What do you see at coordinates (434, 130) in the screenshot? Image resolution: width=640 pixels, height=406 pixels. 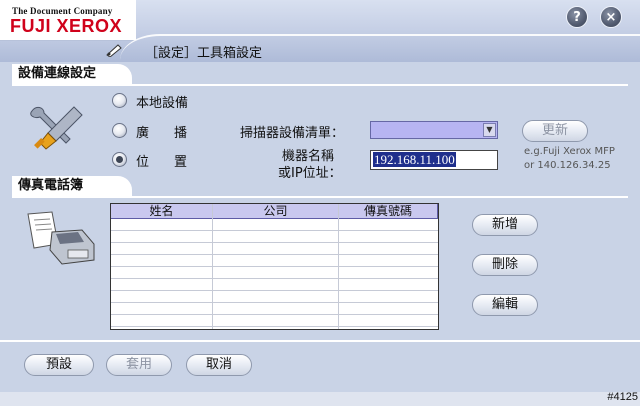 I see `scanner-list-dropdown: ▼` at bounding box center [434, 130].